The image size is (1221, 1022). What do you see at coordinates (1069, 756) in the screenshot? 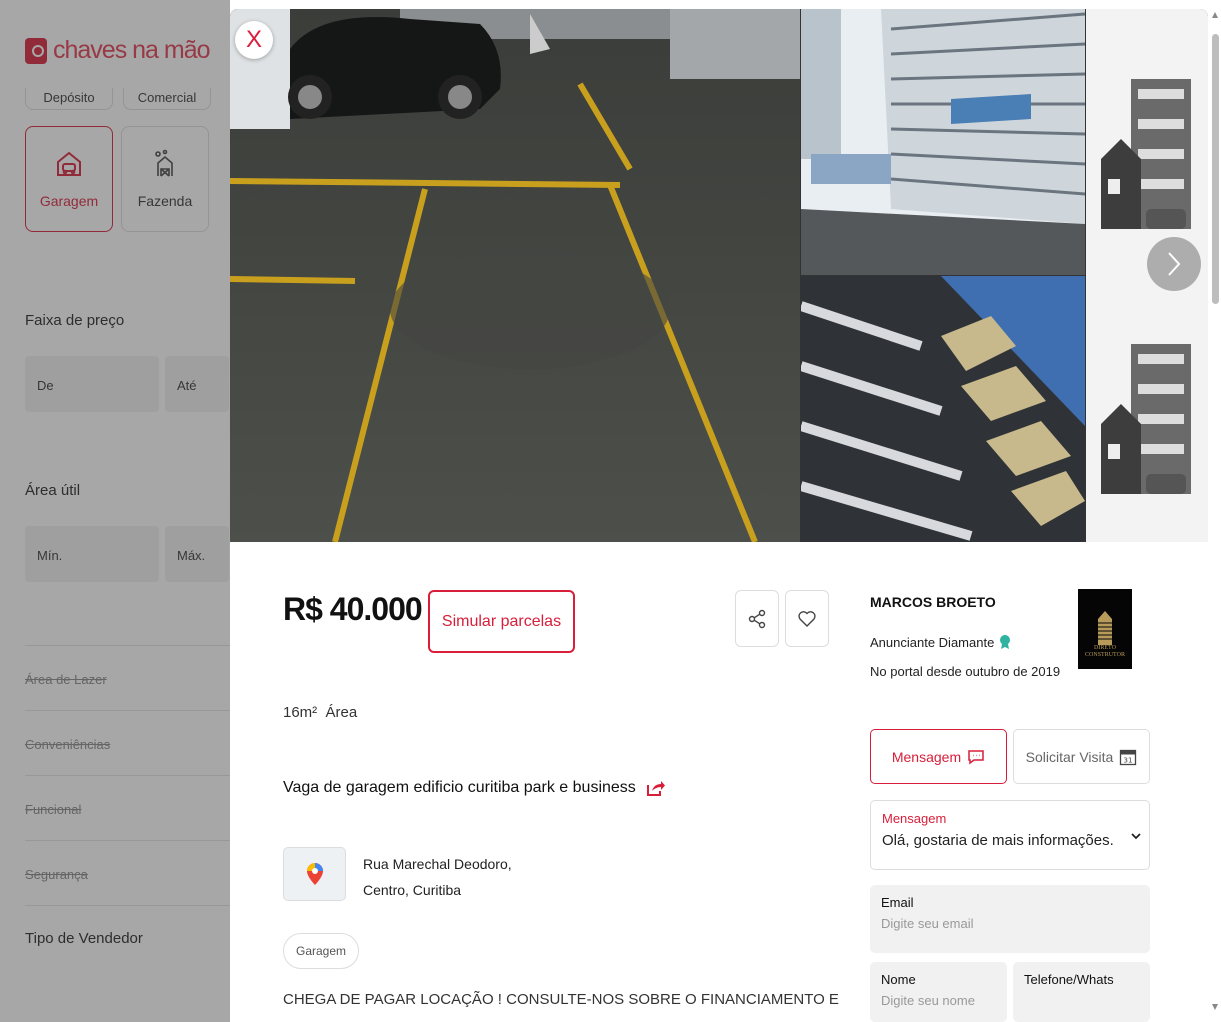
I see `request-visit-label: Solicitar Visita` at bounding box center [1069, 756].